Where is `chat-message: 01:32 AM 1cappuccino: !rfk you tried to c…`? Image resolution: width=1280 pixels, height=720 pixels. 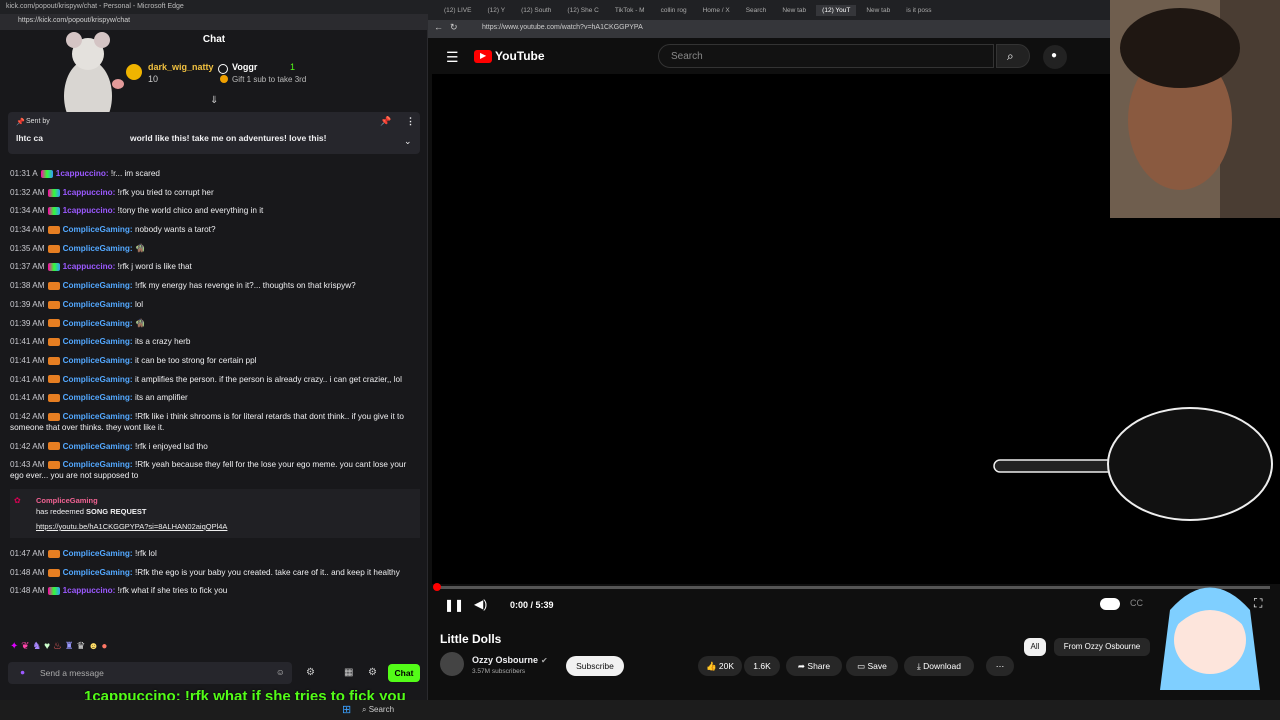 chat-message: 01:32 AM 1cappuccino: !rfk you tried to c… is located at coordinates (215, 192).